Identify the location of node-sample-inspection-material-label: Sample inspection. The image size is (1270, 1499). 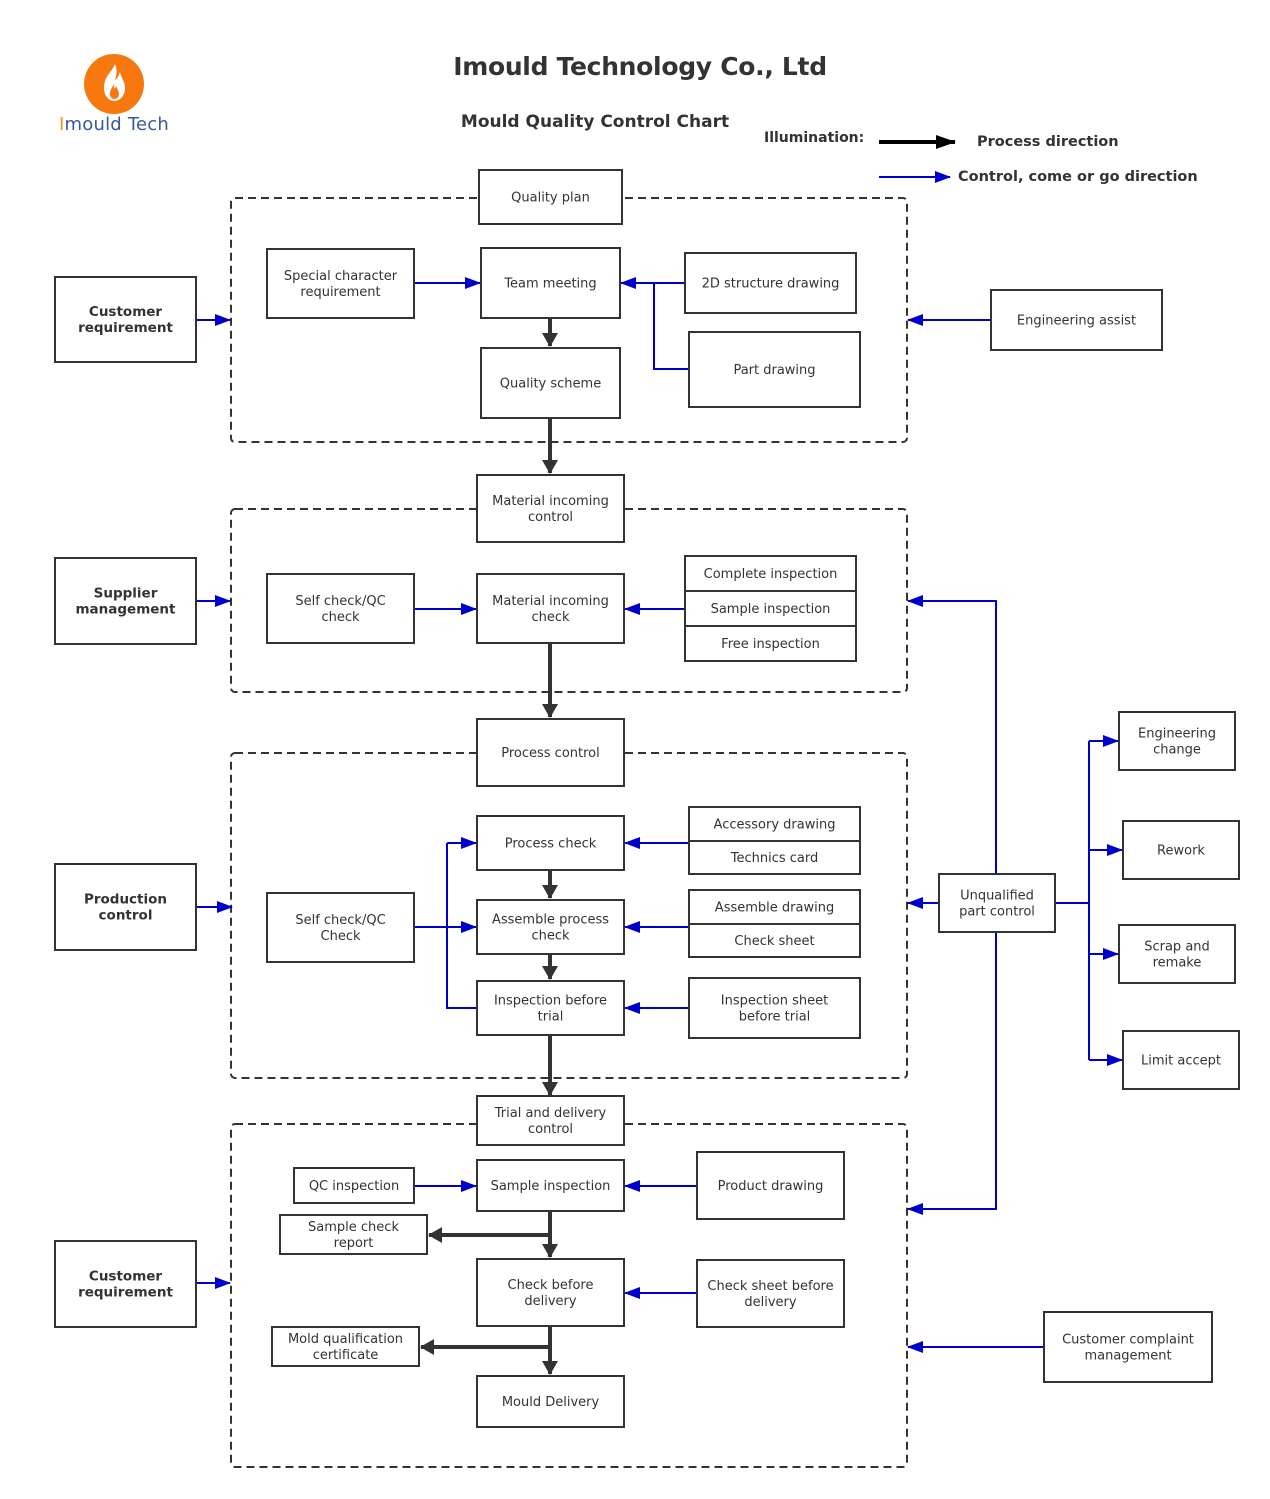
(771, 609).